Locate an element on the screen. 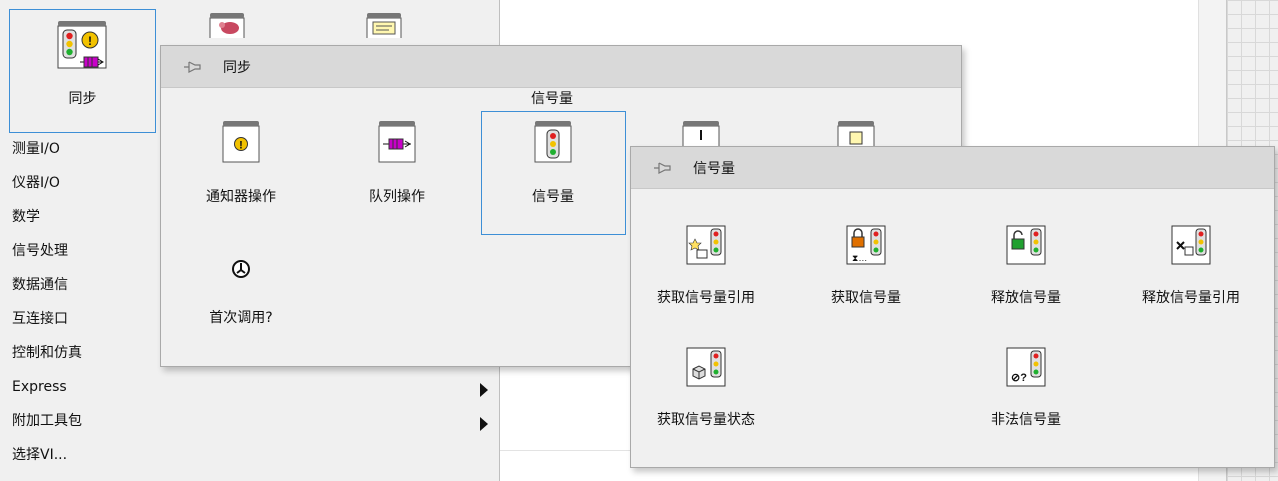 This screenshot has width=1278, height=481. tile-label: 非法信号量 is located at coordinates (1026, 420).